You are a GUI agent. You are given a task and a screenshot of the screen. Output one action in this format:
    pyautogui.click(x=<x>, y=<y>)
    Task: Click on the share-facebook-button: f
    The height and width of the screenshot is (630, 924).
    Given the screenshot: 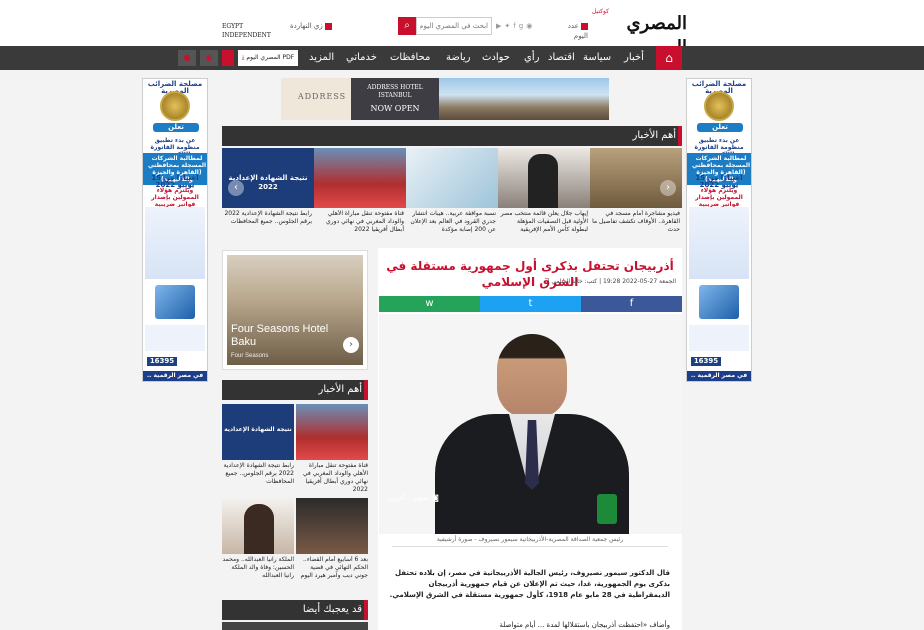 What is the action you would take?
    pyautogui.click(x=631, y=304)
    